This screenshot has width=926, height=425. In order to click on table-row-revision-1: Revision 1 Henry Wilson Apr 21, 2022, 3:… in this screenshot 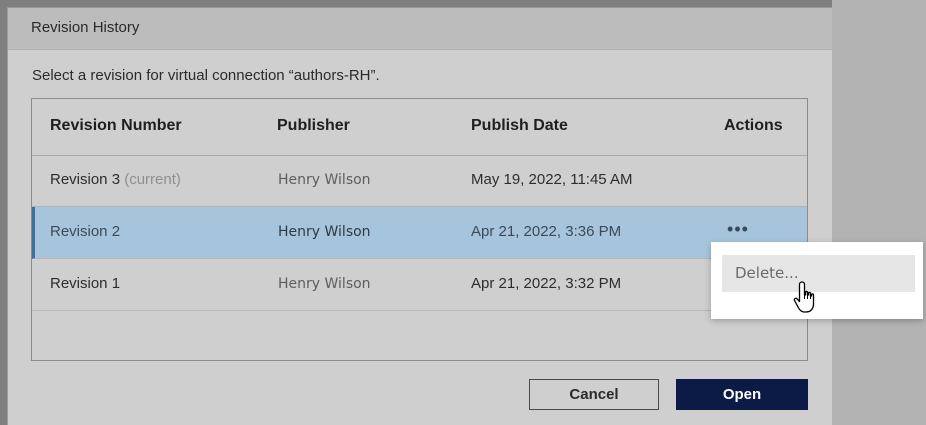, I will do `click(419, 285)`.